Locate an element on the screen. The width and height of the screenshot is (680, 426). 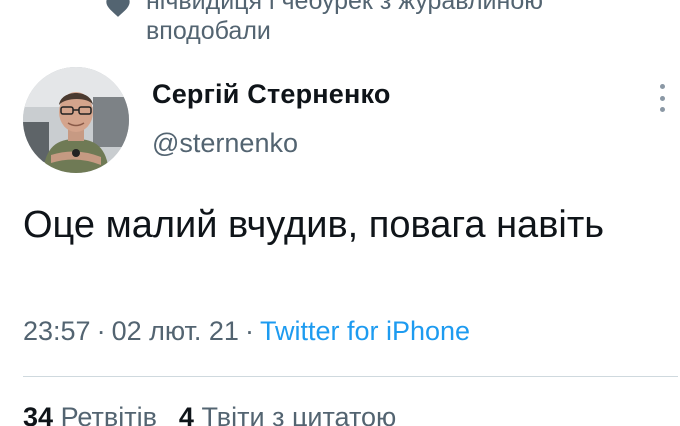
tweet-source-link: Twitter for iPhone is located at coordinates (365, 331).